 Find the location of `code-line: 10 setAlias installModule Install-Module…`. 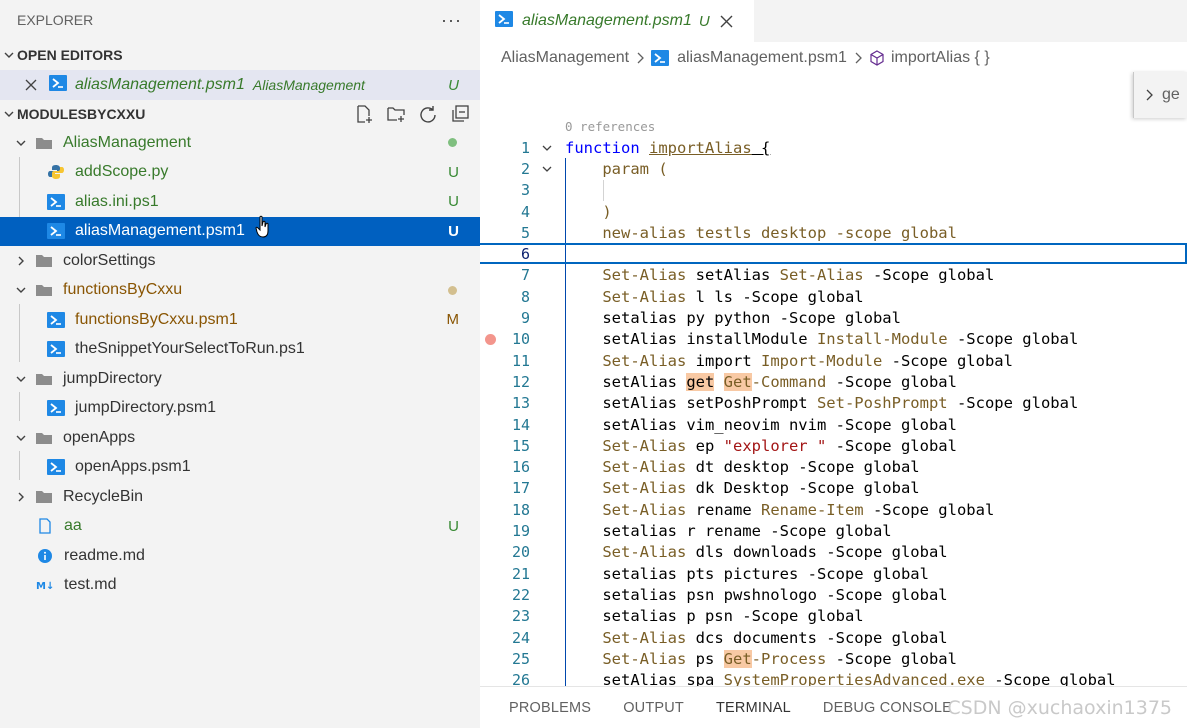

code-line: 10 setAlias installModule Install-Module… is located at coordinates (833, 339).